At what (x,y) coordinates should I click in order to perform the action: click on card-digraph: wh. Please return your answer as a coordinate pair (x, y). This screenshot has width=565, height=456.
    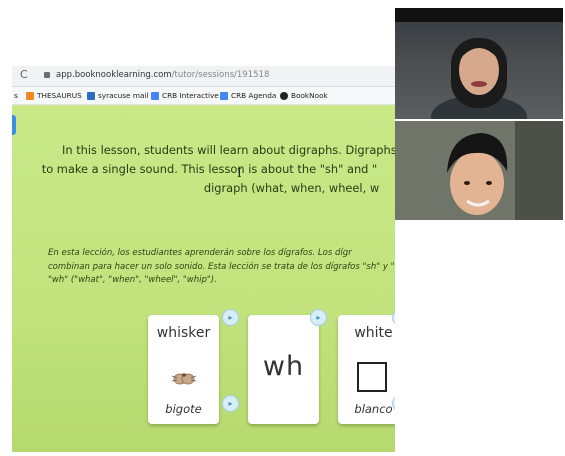
    Looking at the image, I should click on (283, 366).